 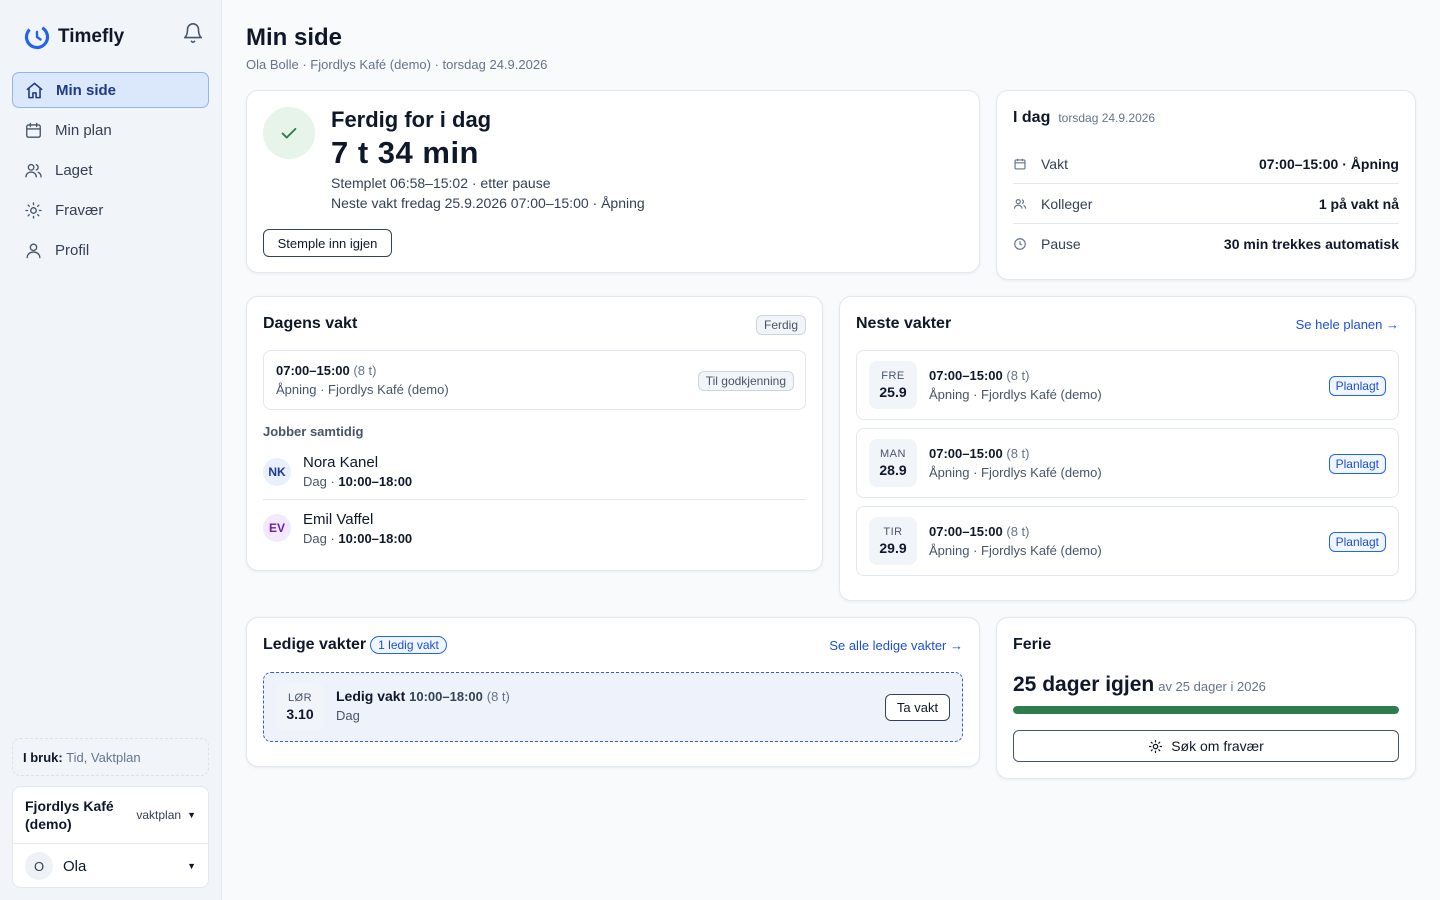 I want to click on user-icon, so click(x=33, y=250).